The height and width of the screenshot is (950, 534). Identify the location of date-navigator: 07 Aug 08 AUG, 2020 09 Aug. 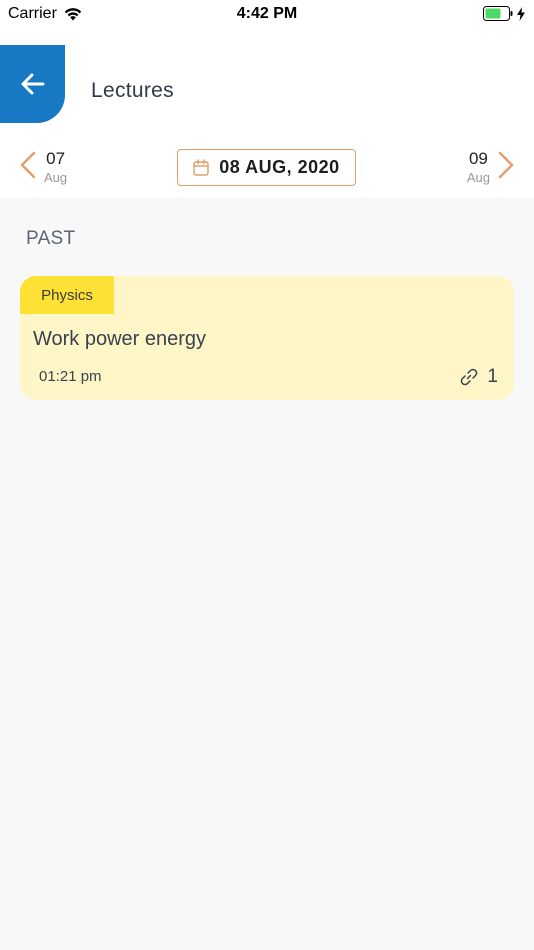
(267, 166).